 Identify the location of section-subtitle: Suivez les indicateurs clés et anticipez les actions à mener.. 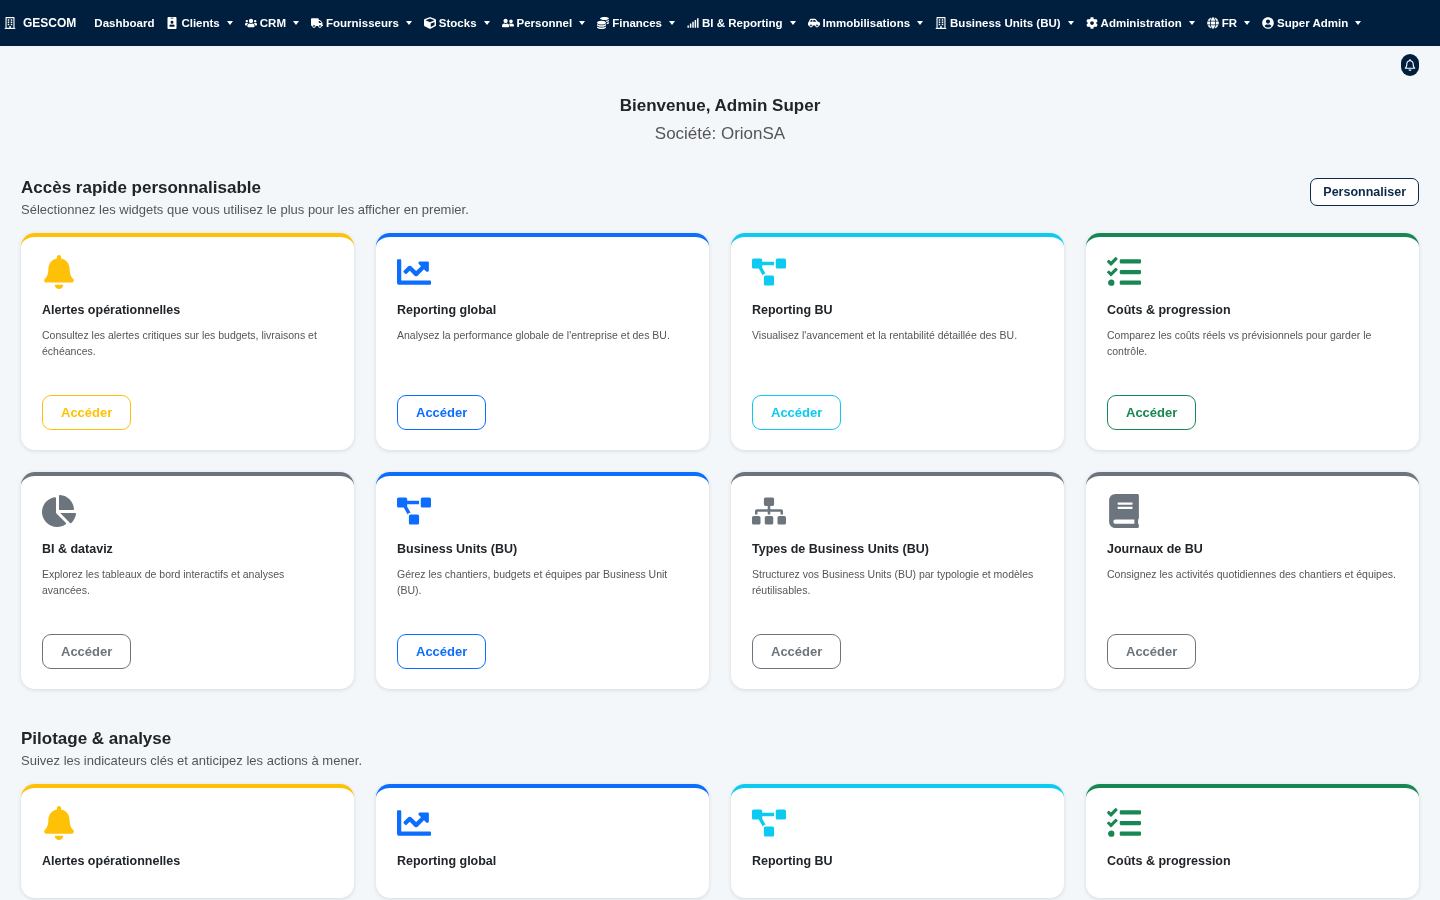
(192, 760).